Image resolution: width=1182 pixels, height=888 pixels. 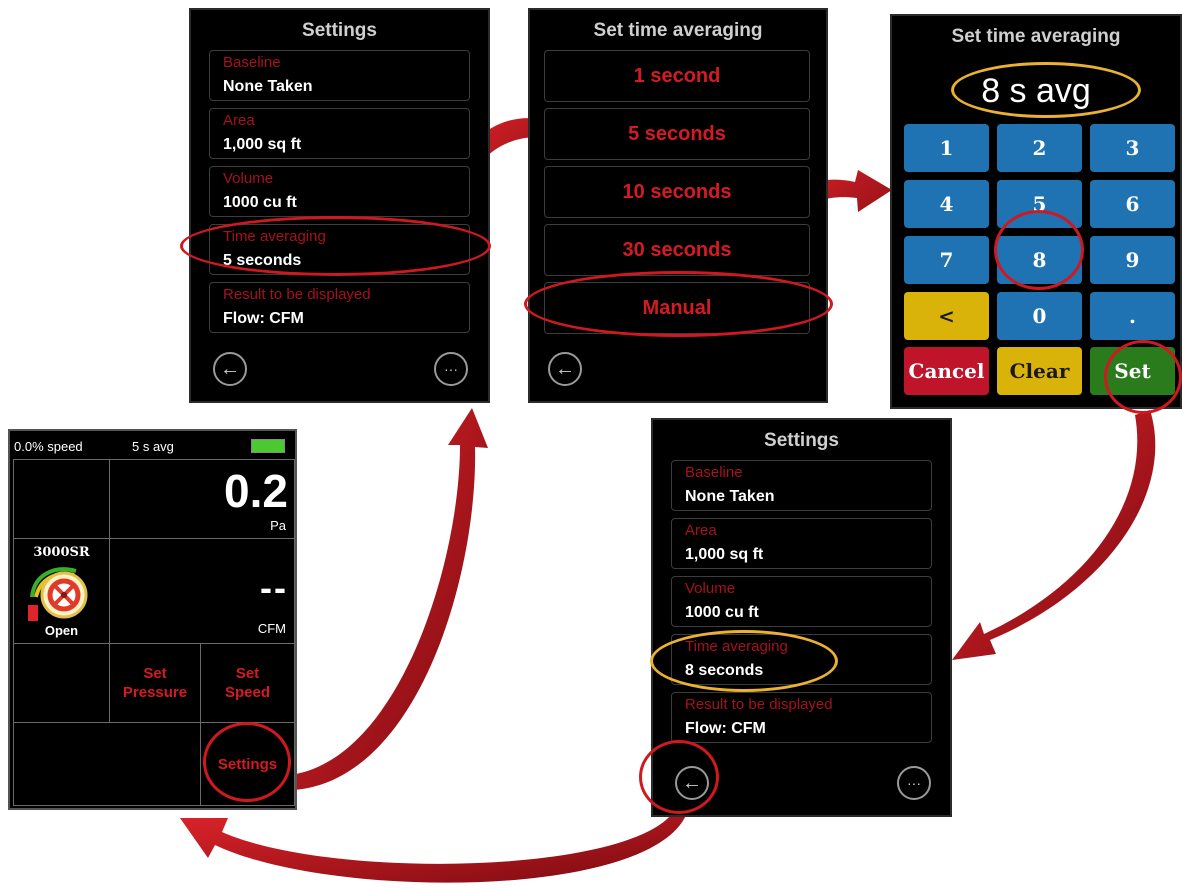 I want to click on arrow-main-to-settings, so click(x=389, y=599).